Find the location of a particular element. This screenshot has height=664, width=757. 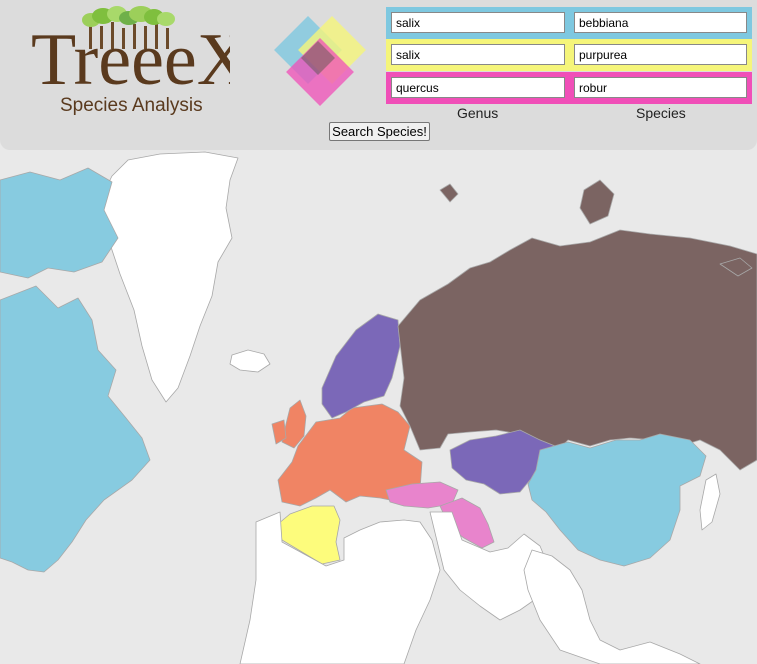

treeex-logo: TreeeX Species Analysis is located at coordinates (130, 61).